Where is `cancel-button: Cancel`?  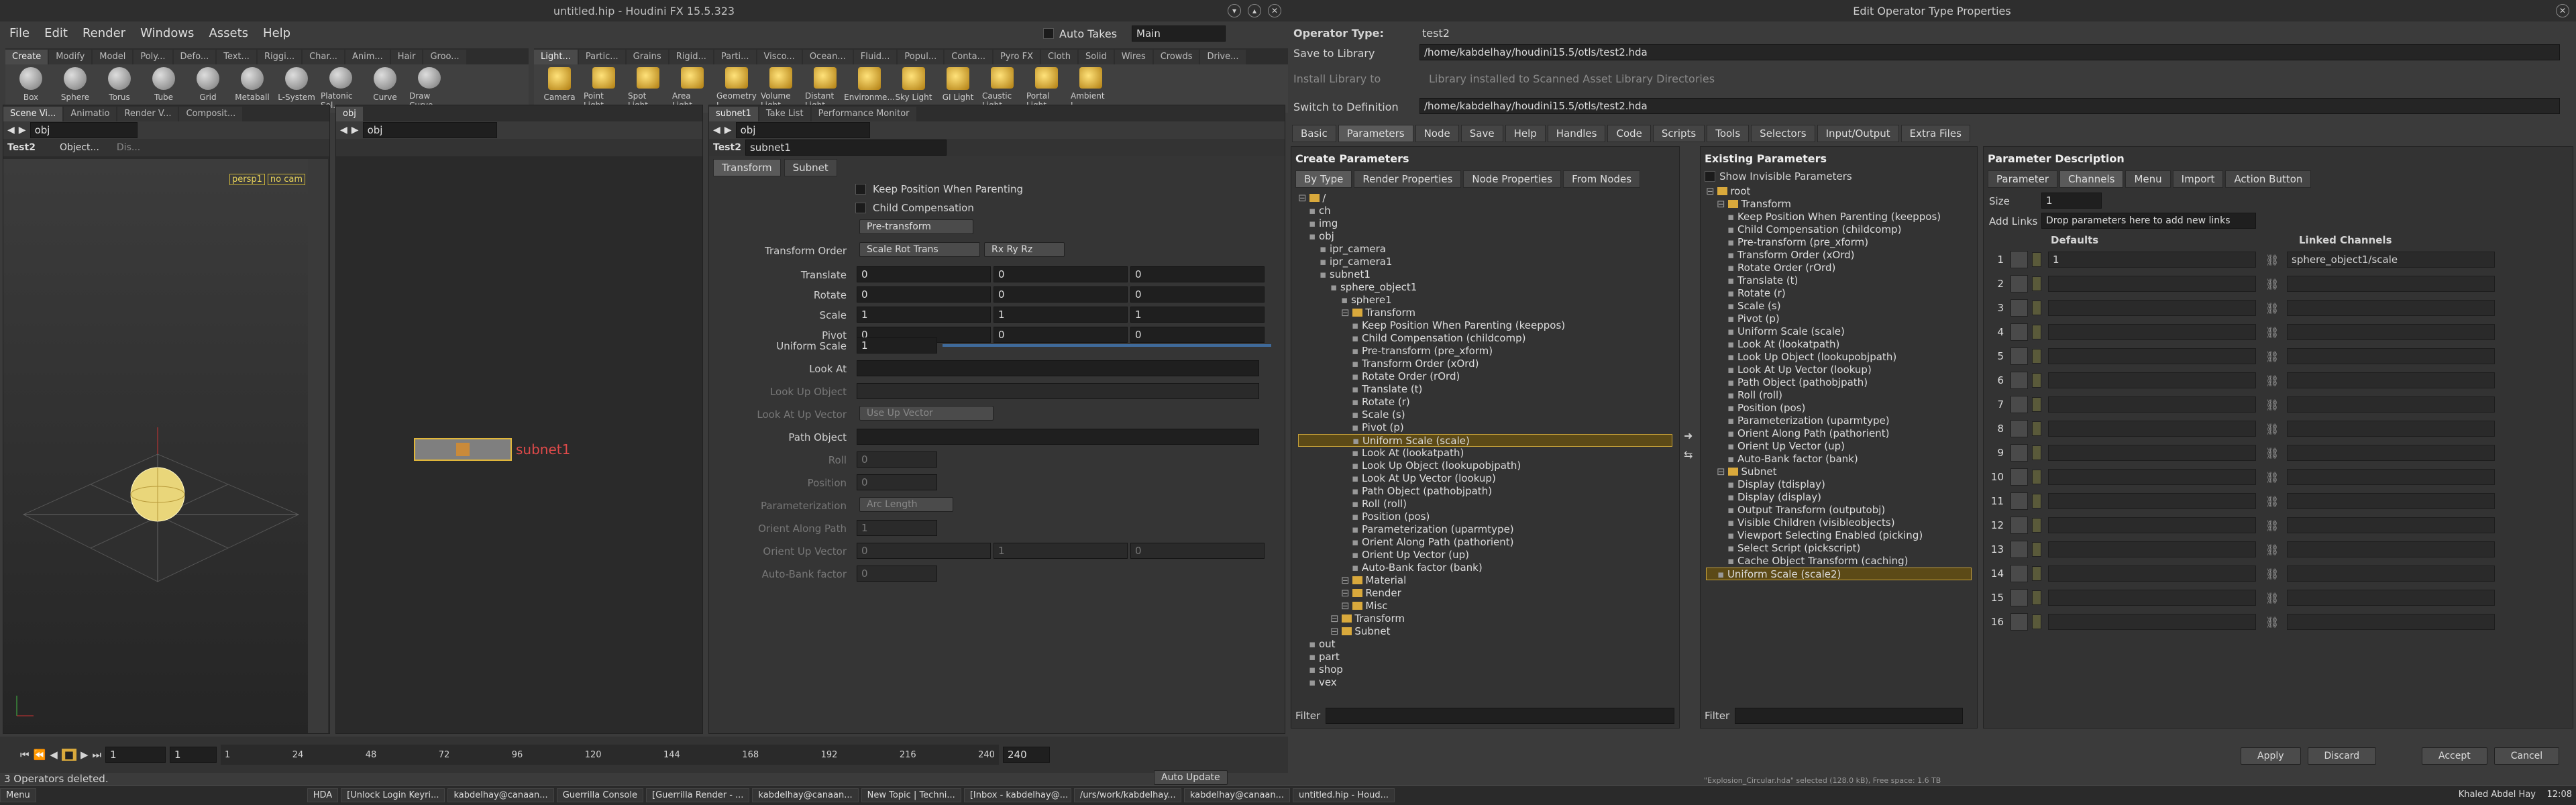 cancel-button: Cancel is located at coordinates (2526, 756).